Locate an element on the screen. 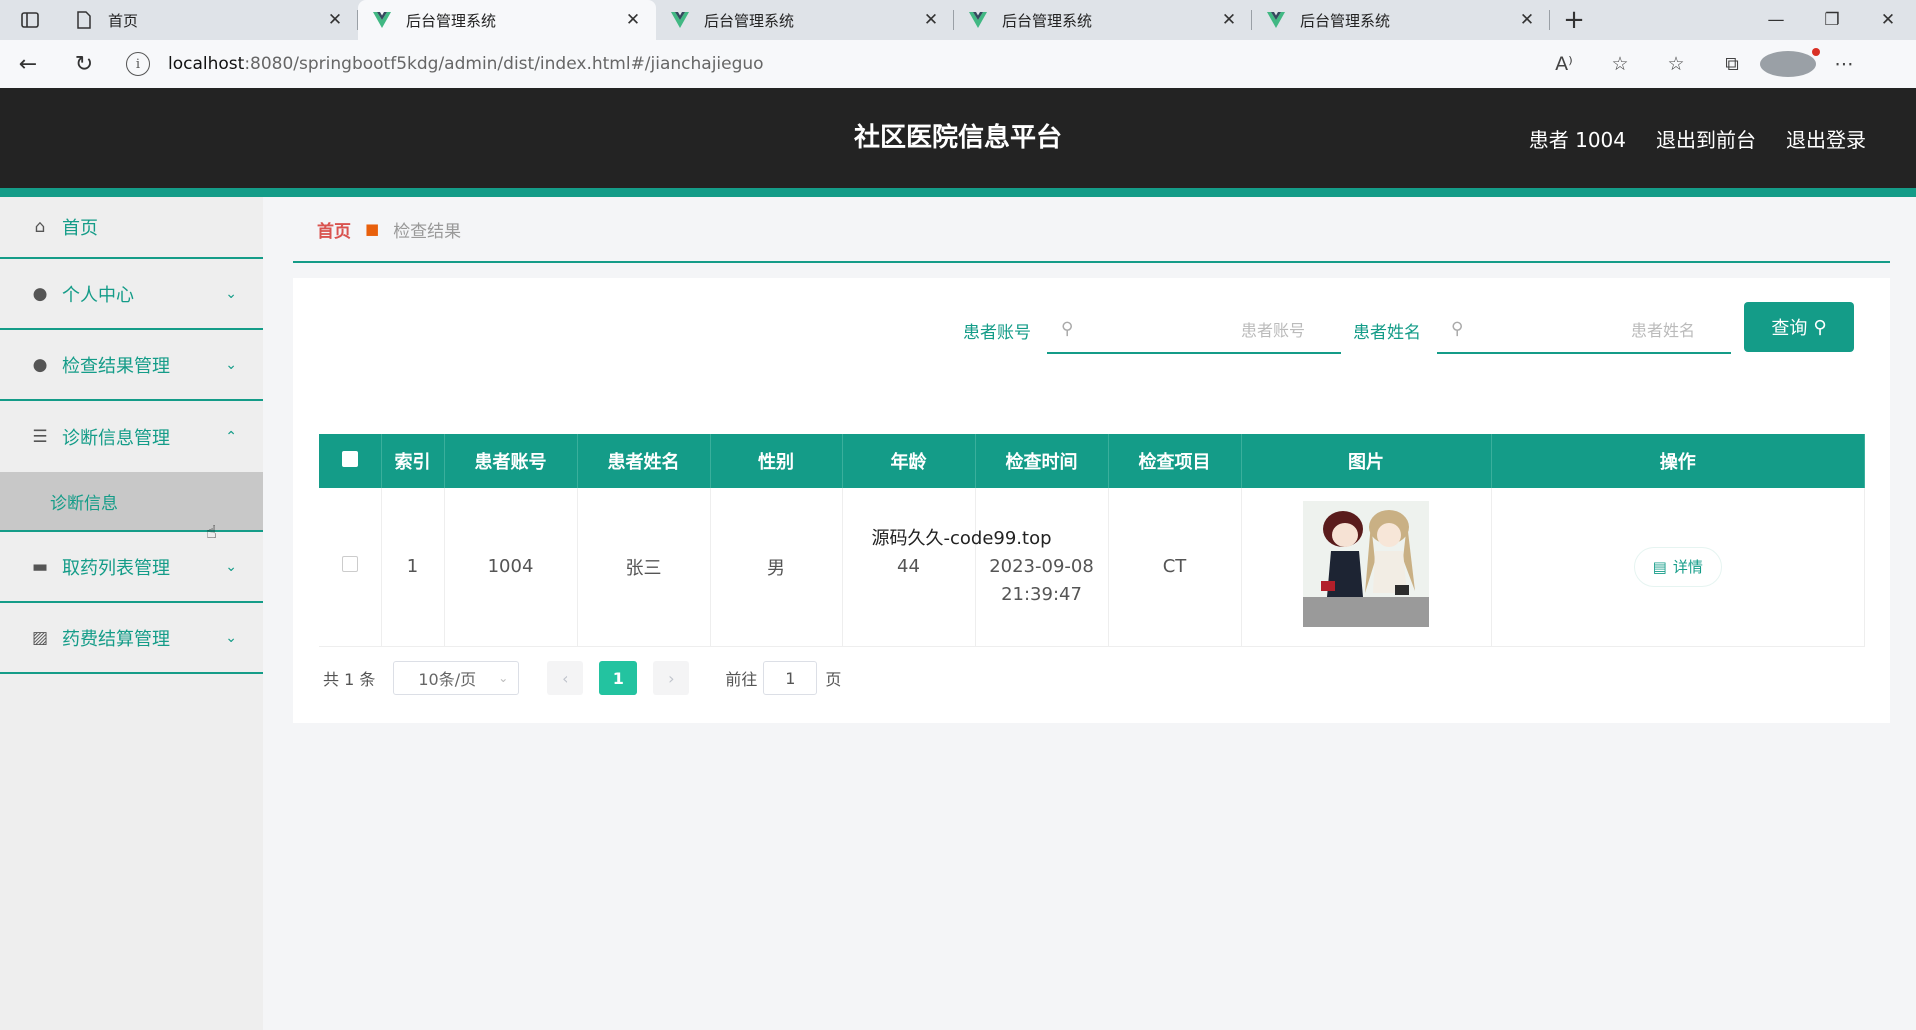 Image resolution: width=1916 pixels, height=1030 pixels. print-icon: ▬ is located at coordinates (40, 566).